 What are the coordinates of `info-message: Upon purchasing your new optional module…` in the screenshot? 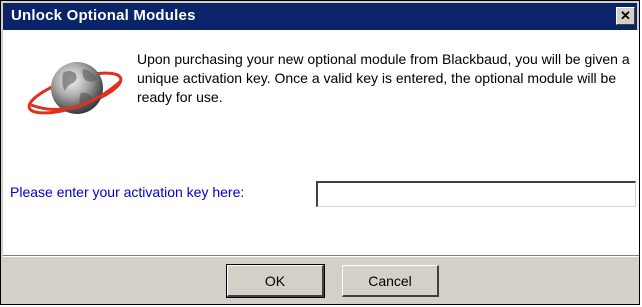 It's located at (383, 78).